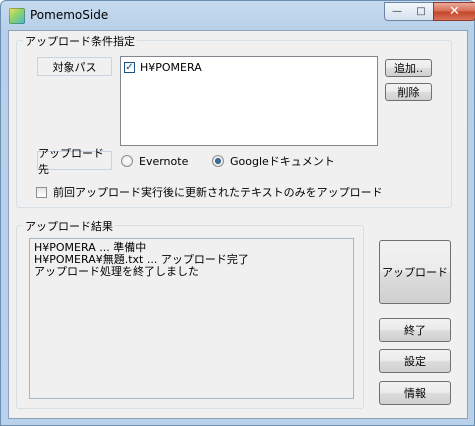 The image size is (475, 426). Describe the element at coordinates (69, 15) in the screenshot. I see `window-title: PomemoSide` at that location.